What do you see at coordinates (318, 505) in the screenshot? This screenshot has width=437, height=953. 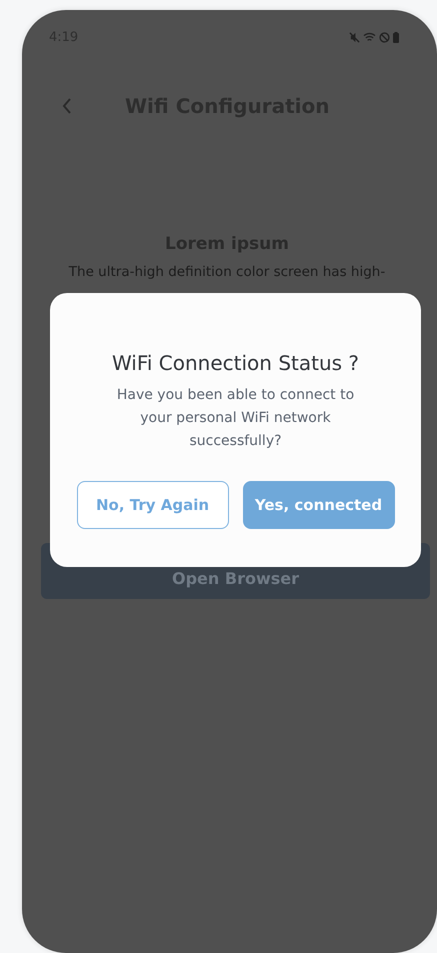 I see `connected-button: Yes, connected` at bounding box center [318, 505].